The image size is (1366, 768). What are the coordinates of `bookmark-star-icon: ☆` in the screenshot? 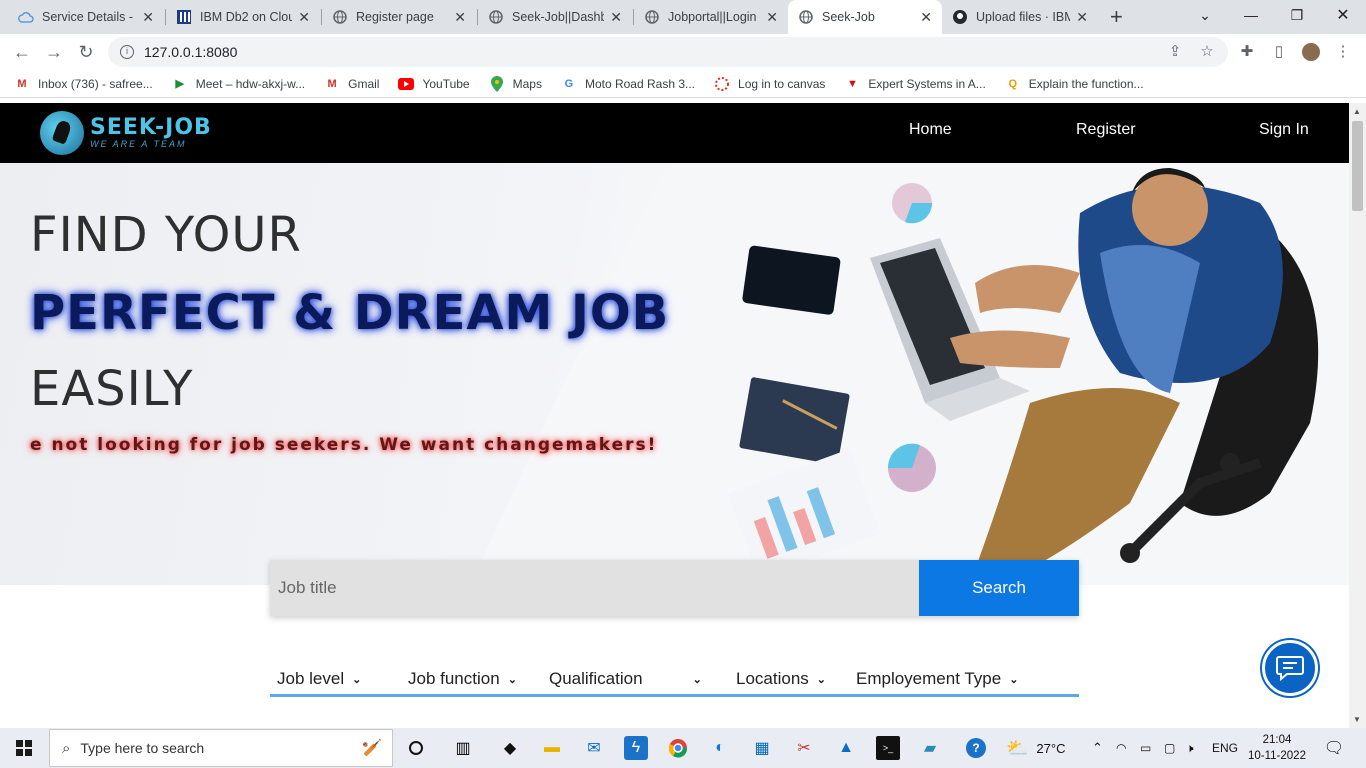 It's located at (1207, 52).